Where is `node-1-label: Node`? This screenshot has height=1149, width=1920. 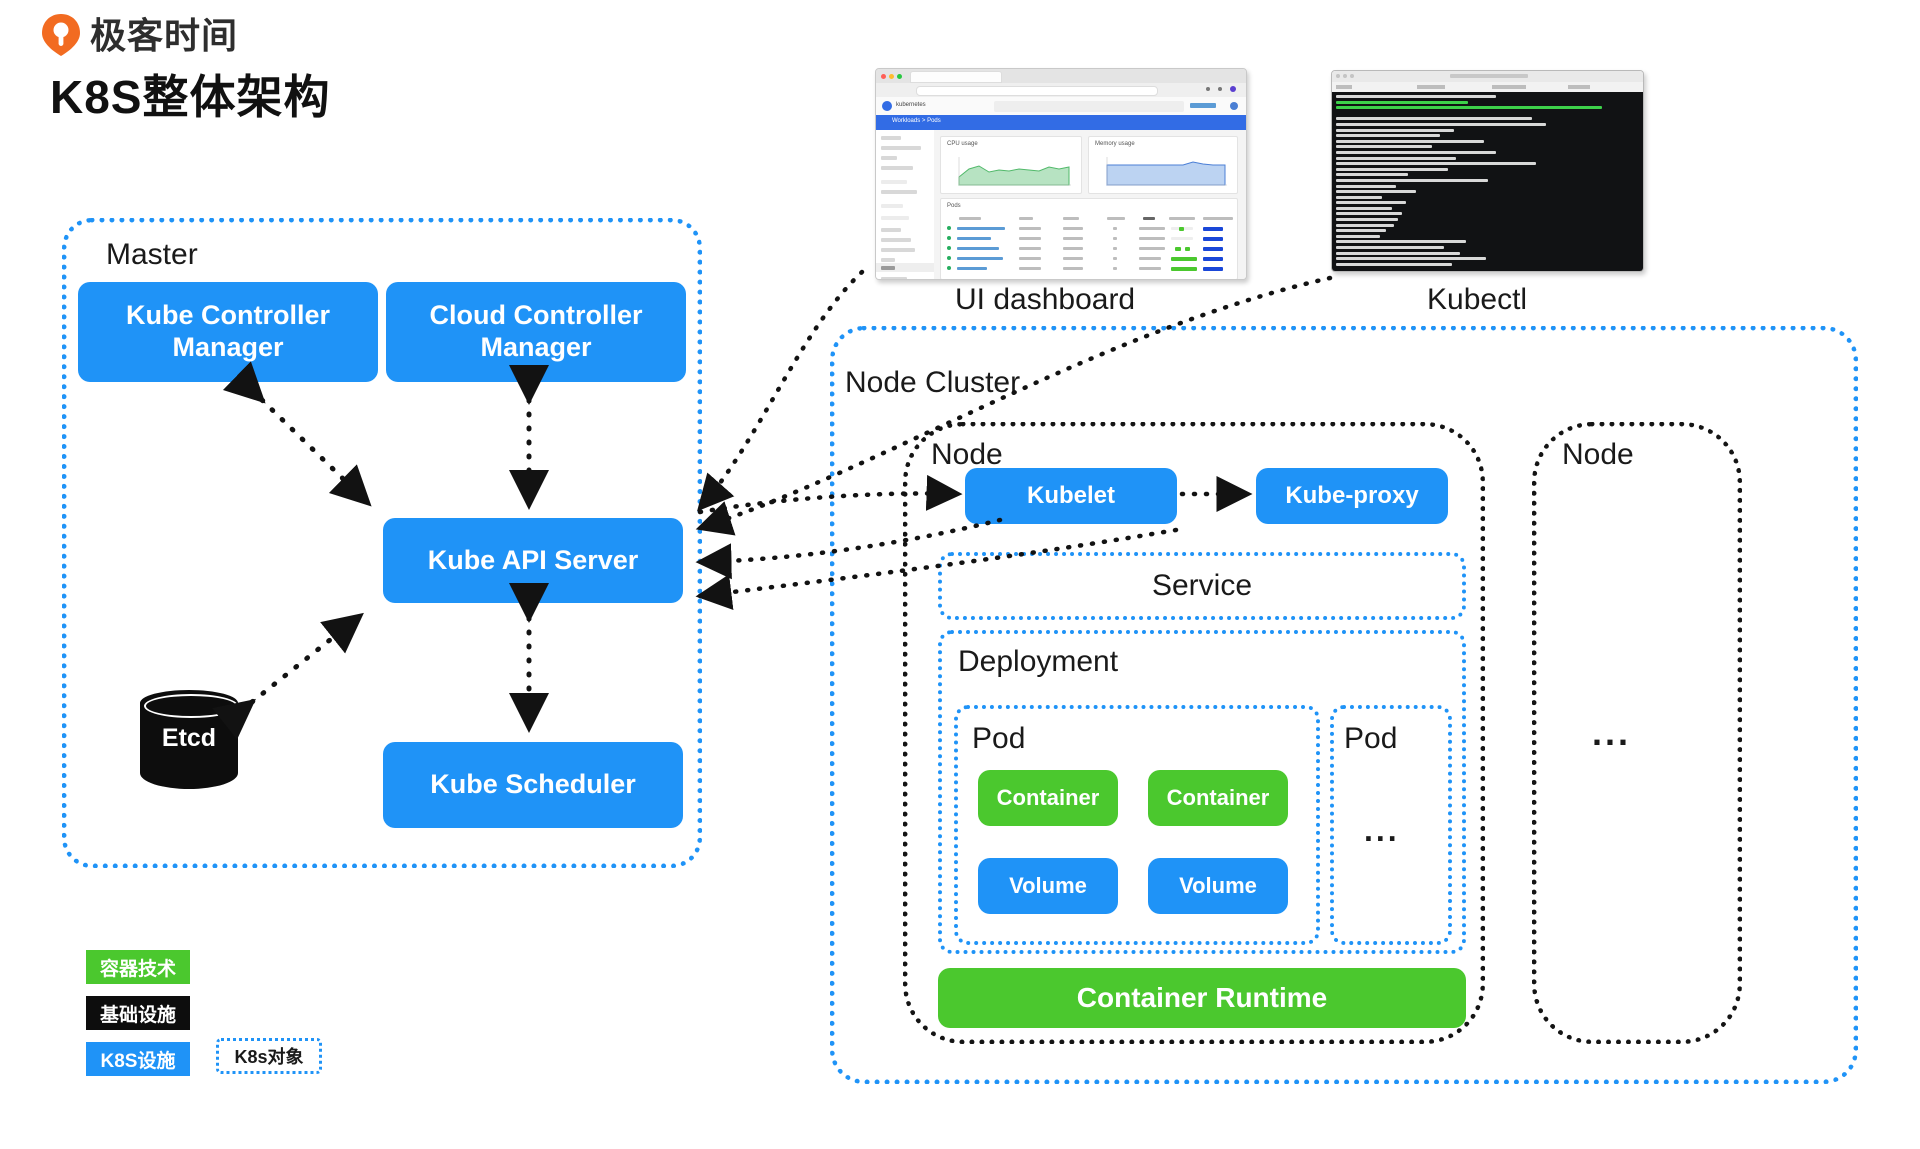
node-1-label: Node is located at coordinates (967, 454).